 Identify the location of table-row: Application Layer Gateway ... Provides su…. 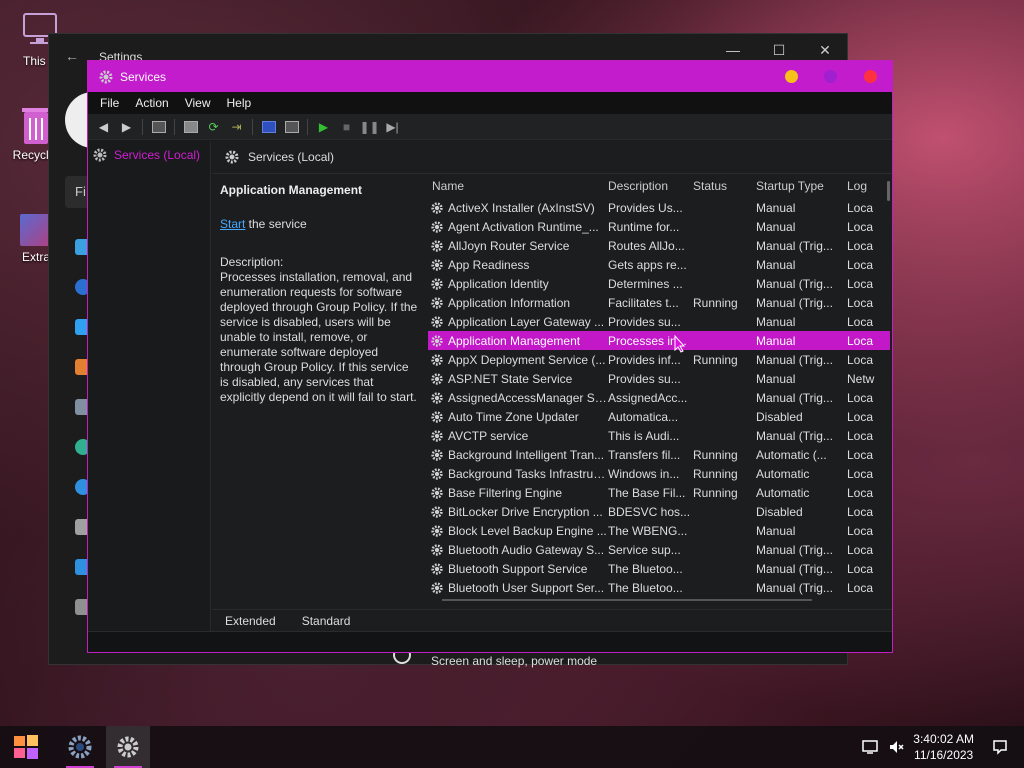
(659, 321).